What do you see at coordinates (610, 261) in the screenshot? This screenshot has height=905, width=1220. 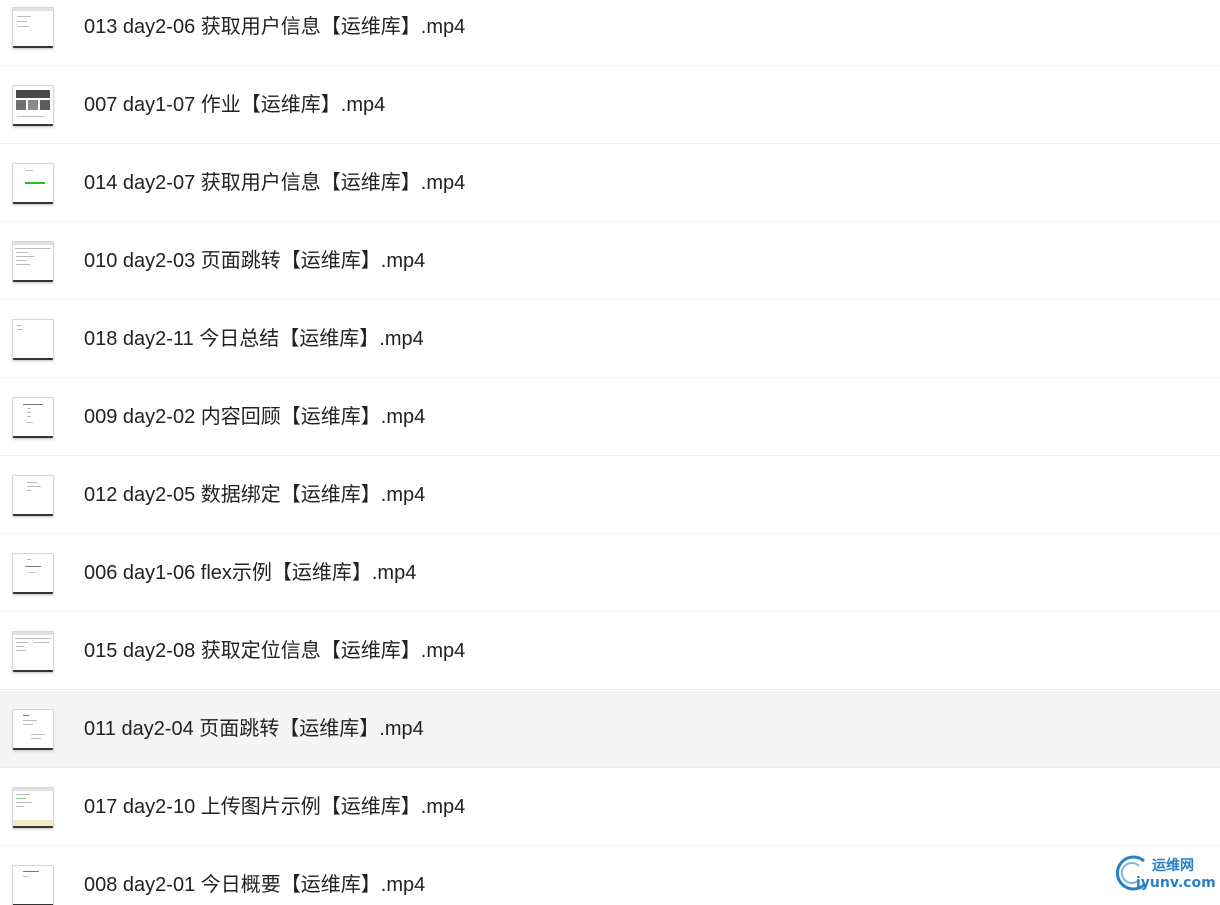 I see `file-row: 010 day2-03 页面跳转【运维库】.mp4` at bounding box center [610, 261].